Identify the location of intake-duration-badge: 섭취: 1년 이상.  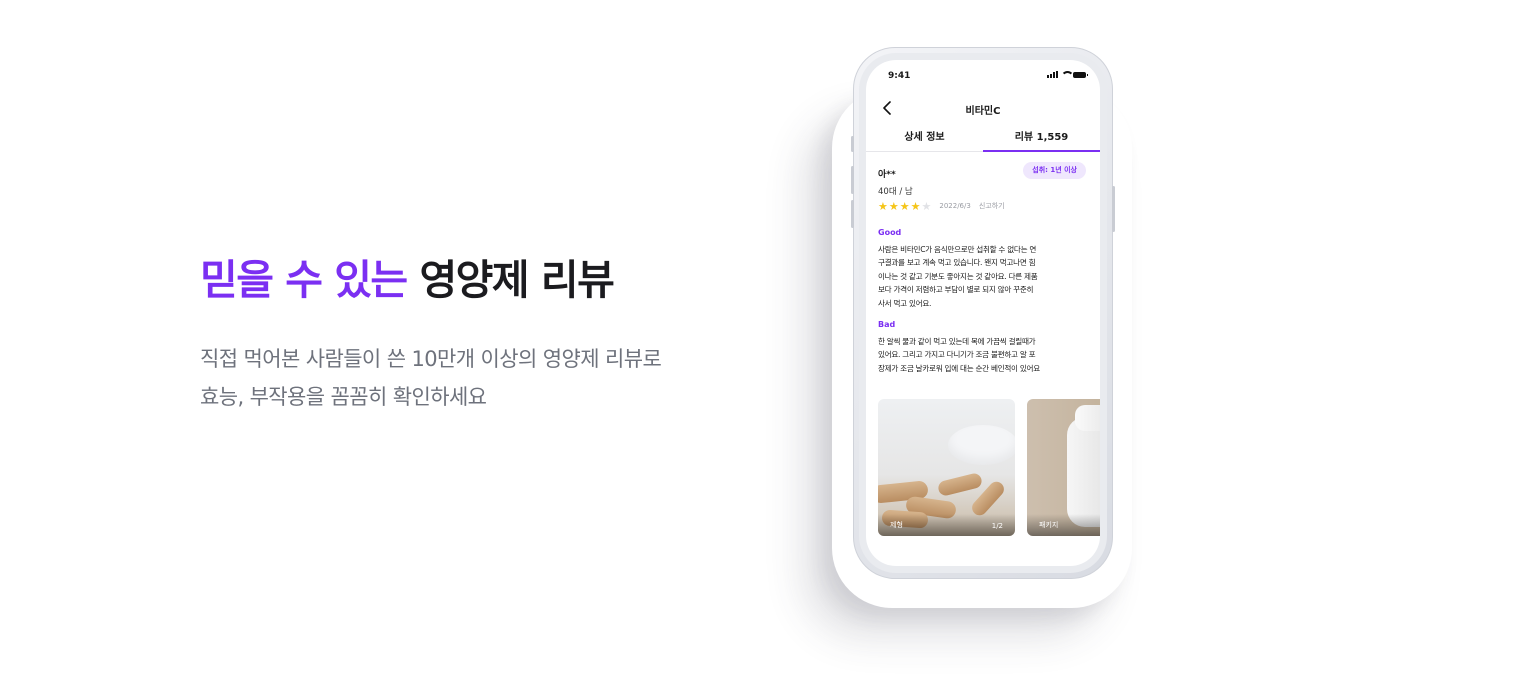
(1054, 170).